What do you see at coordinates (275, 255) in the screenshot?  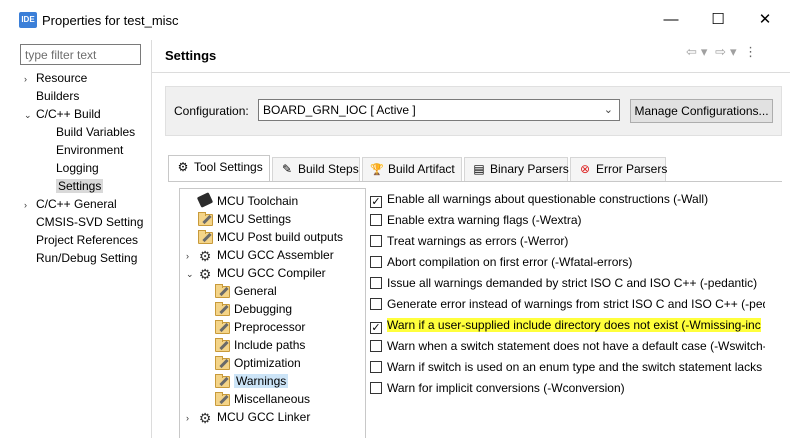 I see `tool-tree-label: MCU GCC Assembler` at bounding box center [275, 255].